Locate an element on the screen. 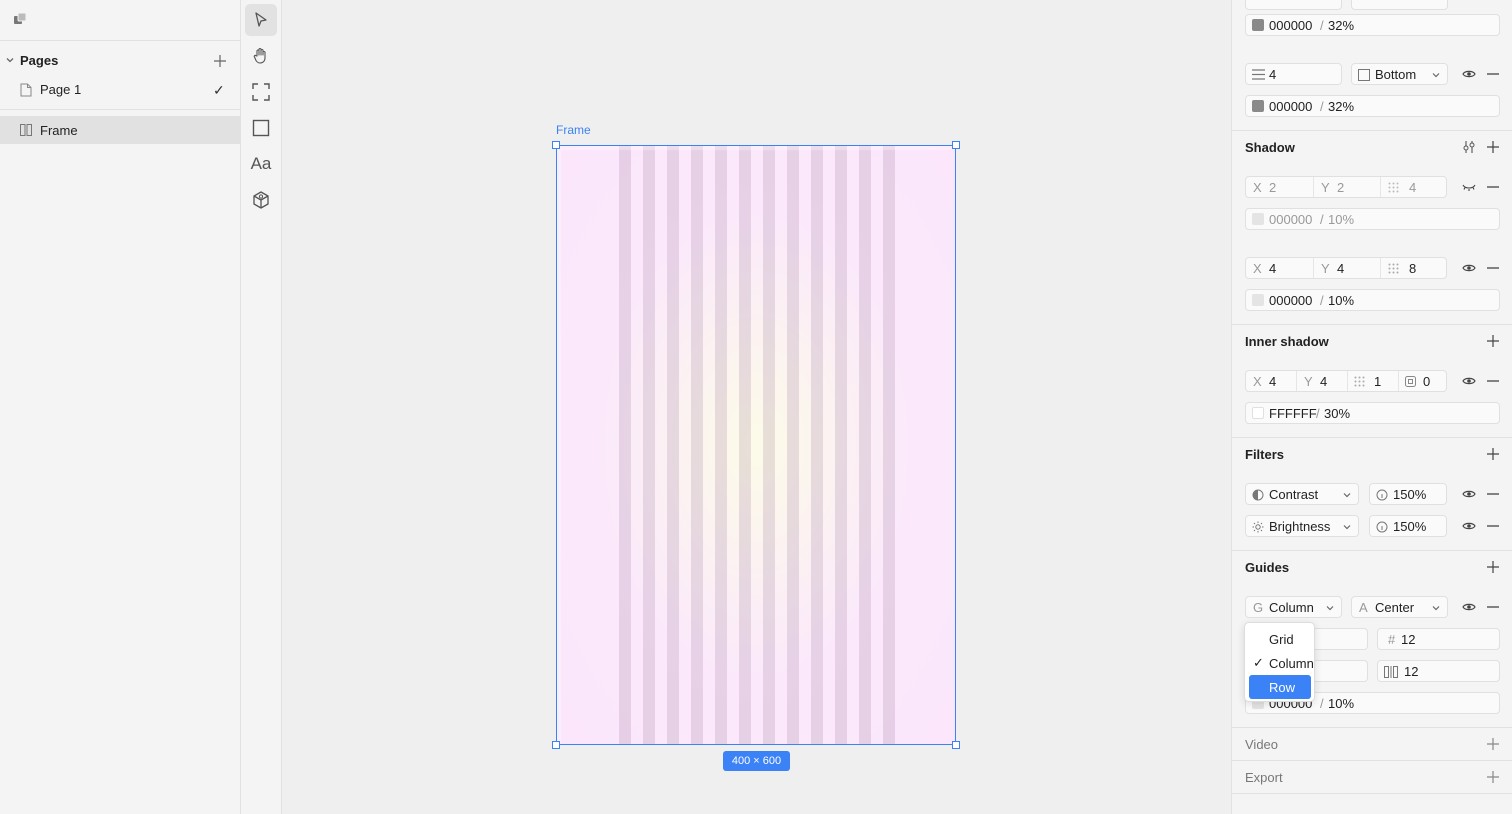 This screenshot has width=1512, height=814. add-page-icon is located at coordinates (220, 61).